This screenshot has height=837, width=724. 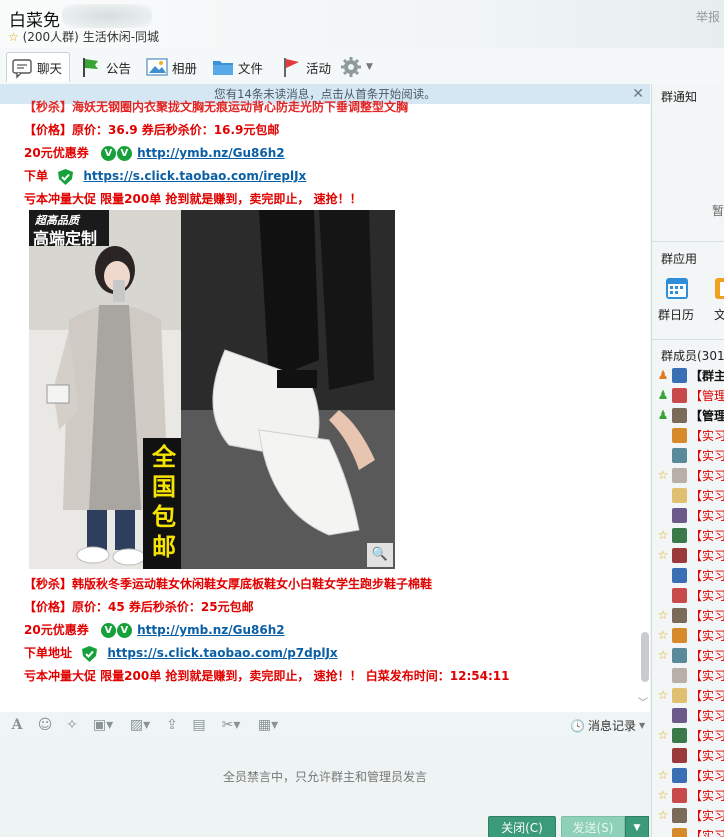 What do you see at coordinates (268, 725) in the screenshot?
I see `more-tools-icon: ▦▾` at bounding box center [268, 725].